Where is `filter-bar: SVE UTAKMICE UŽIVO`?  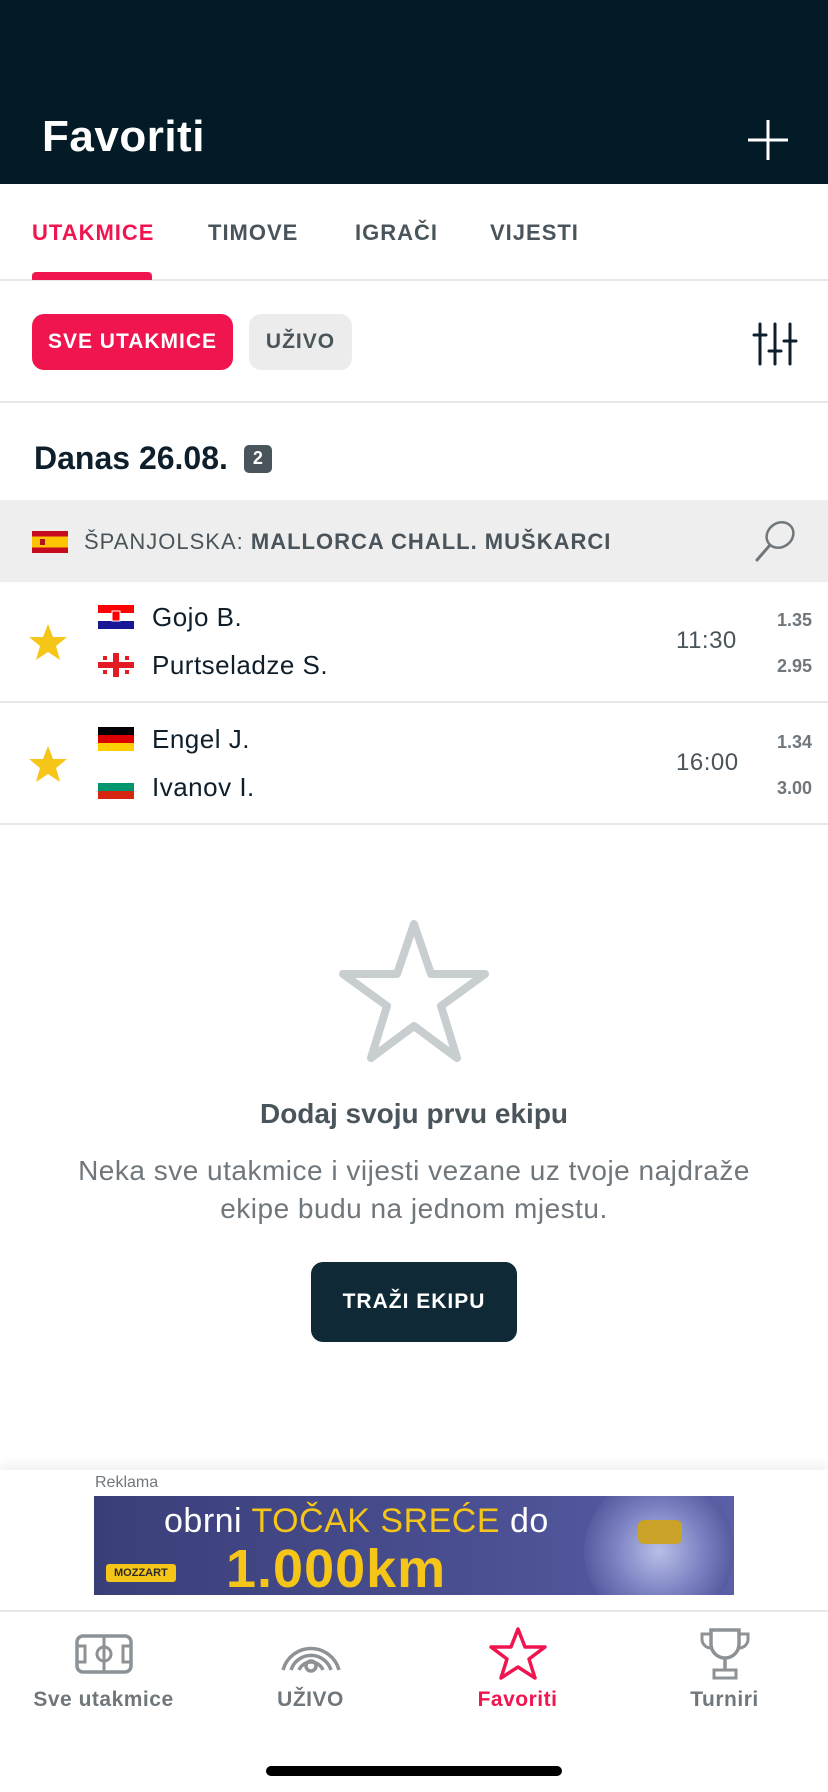
filter-bar: SVE UTAKMICE UŽIVO is located at coordinates (414, 342).